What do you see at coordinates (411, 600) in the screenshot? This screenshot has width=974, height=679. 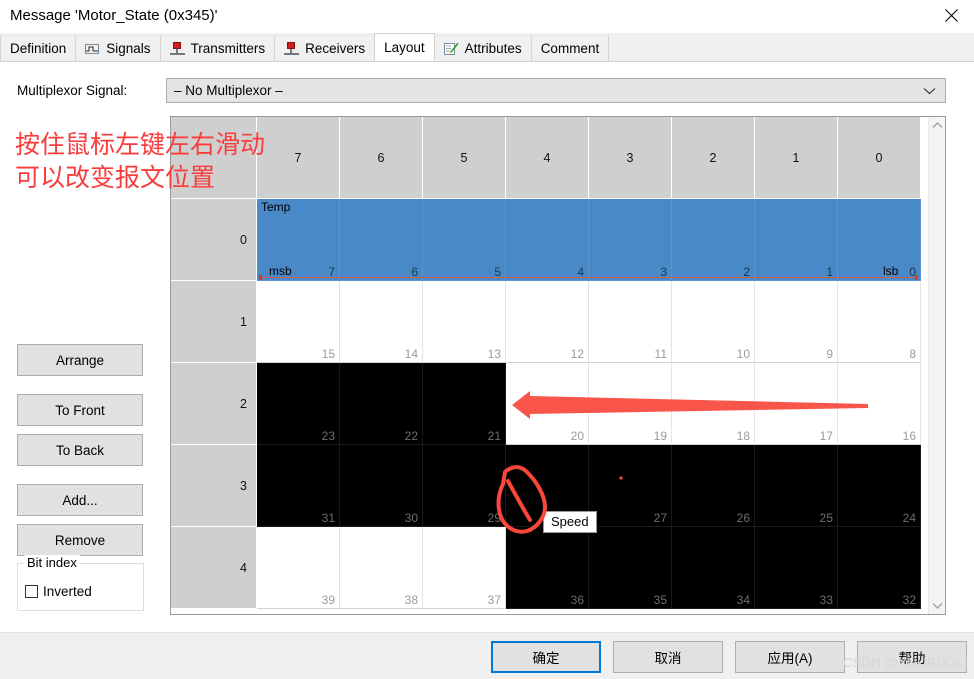 I see `bit-index-label: 38` at bounding box center [411, 600].